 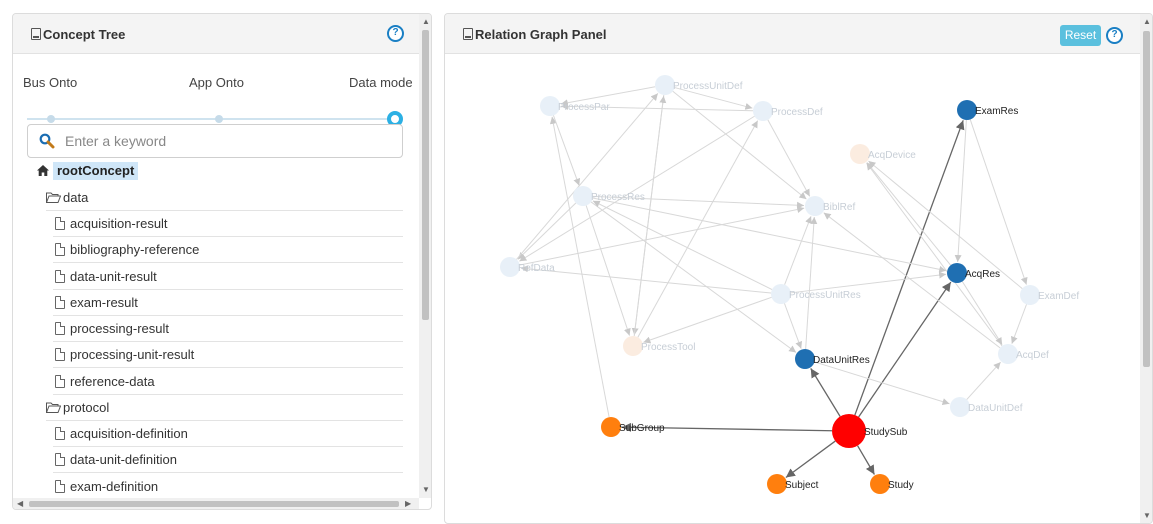 I want to click on ontology-slider-track, so click(x=211, y=119).